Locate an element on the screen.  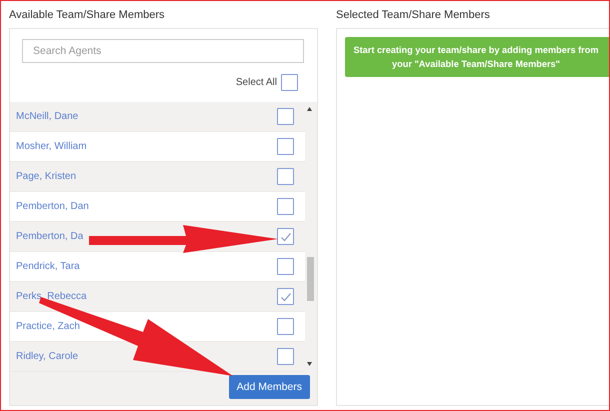
section-title: Available Team/Share Members is located at coordinates (87, 16).